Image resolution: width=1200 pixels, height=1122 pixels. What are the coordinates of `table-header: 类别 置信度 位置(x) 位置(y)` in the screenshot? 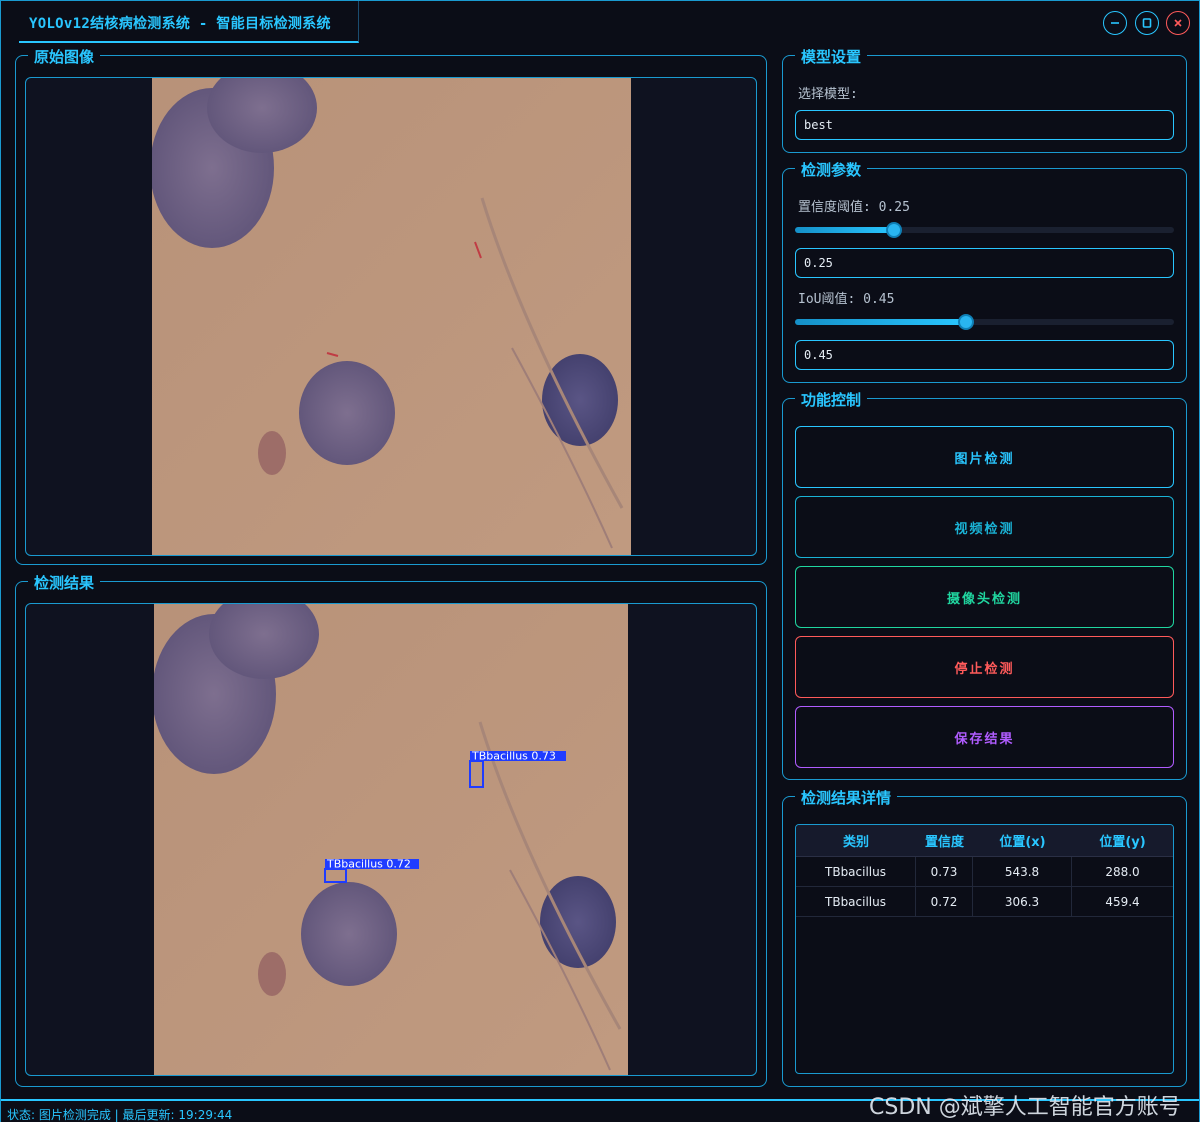 It's located at (984, 841).